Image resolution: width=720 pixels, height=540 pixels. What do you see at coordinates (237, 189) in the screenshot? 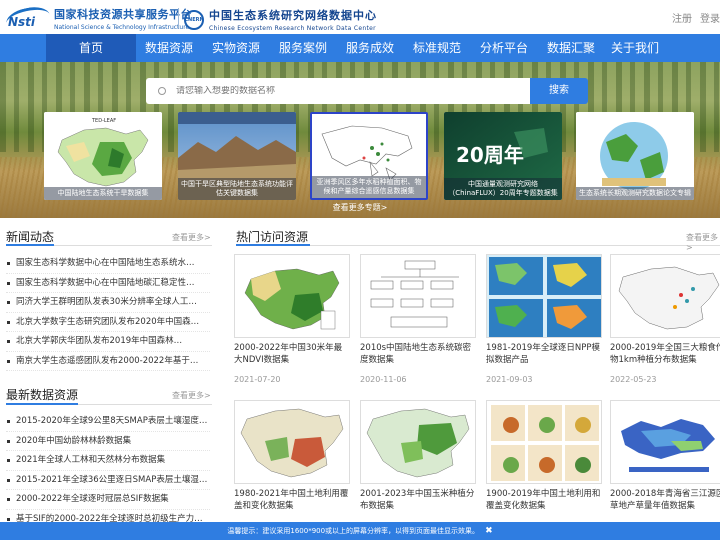
I see `topic-card-caption: 中国干旱区典型陆地生态系统功能评估关键数据集` at bounding box center [237, 189].